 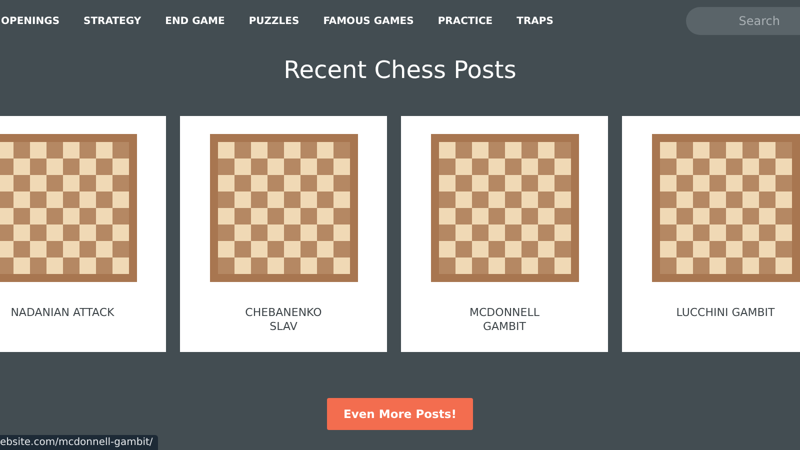 What do you see at coordinates (83, 234) in the screenshot?
I see `post-card: NADANIAN ATTACK` at bounding box center [83, 234].